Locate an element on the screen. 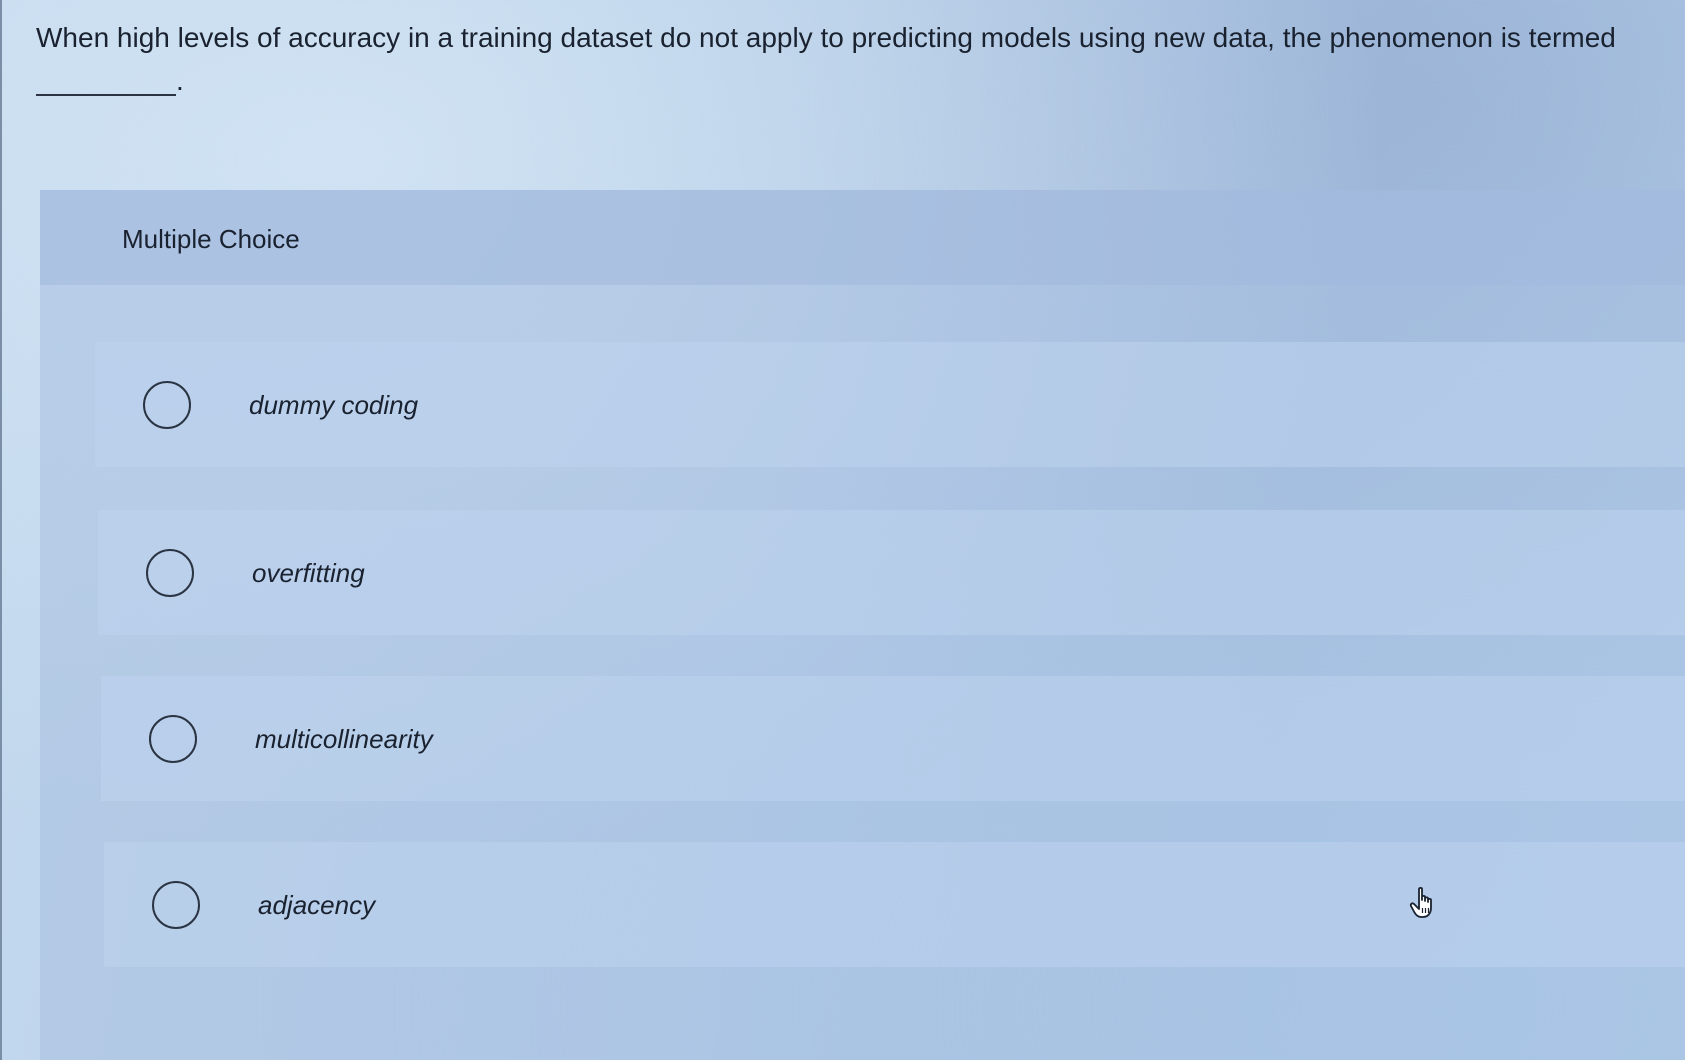  option-overfitting: overfitting is located at coordinates (891, 572).